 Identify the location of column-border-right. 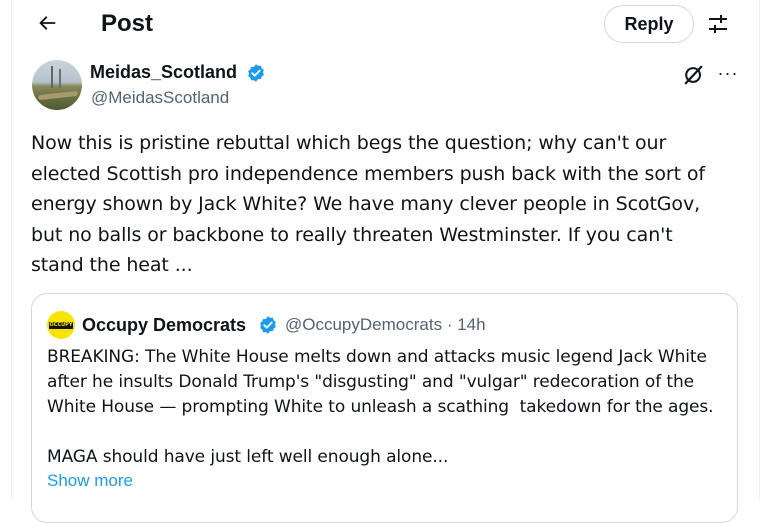
(759, 250).